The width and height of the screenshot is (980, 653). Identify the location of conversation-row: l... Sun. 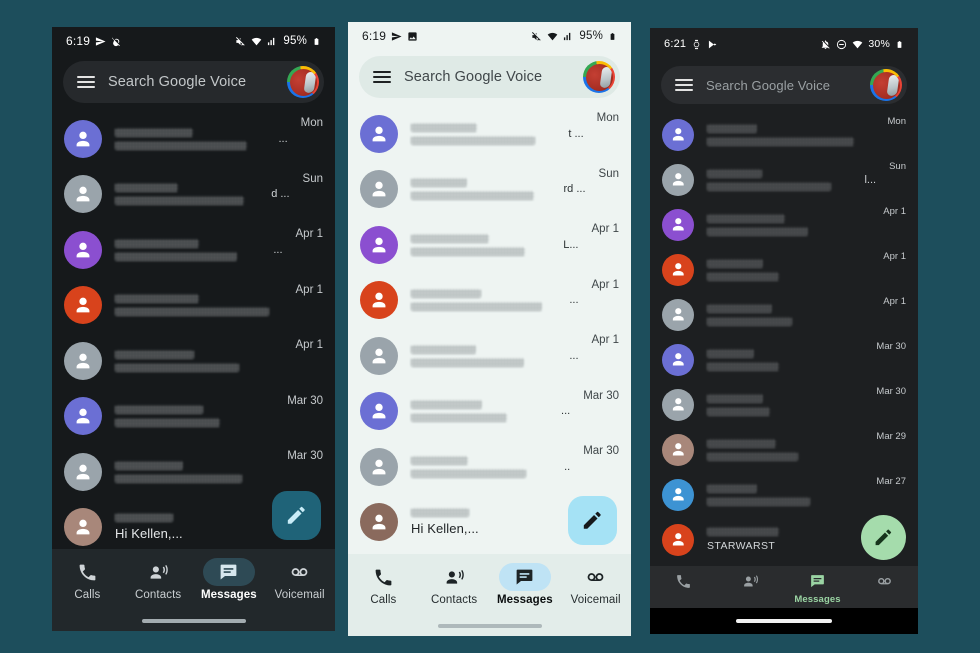
(784, 179).